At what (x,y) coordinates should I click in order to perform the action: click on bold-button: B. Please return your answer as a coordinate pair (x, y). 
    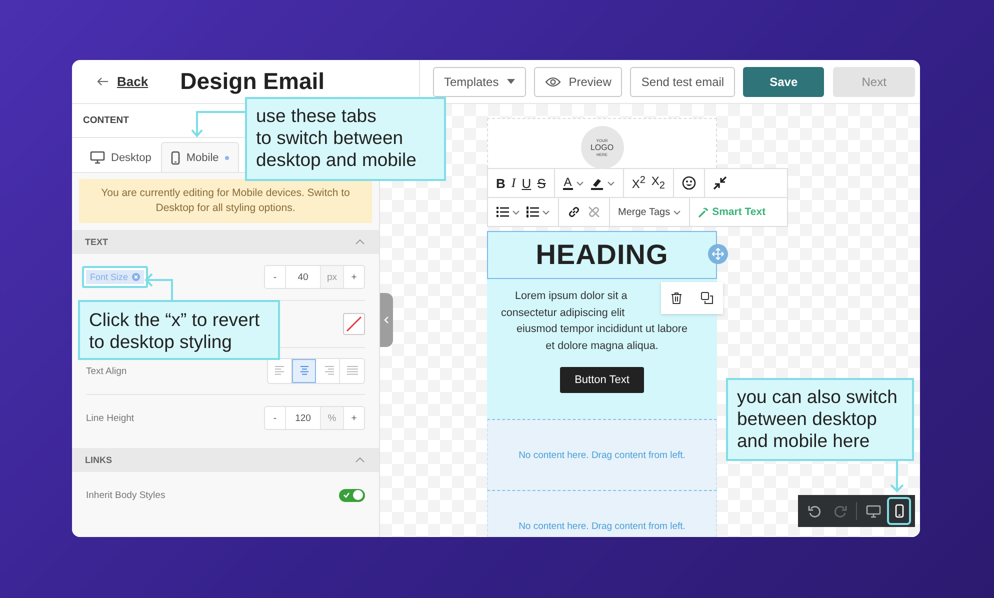
    Looking at the image, I should click on (501, 183).